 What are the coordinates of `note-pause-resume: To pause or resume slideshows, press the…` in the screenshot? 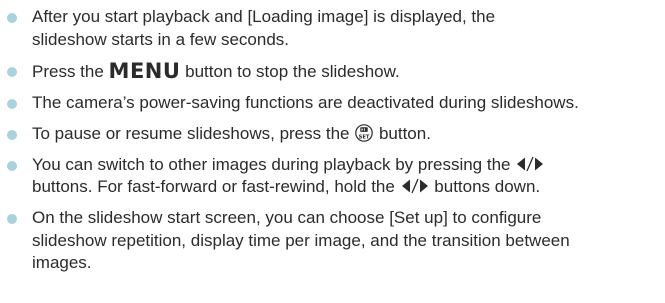 It's located at (332, 134).